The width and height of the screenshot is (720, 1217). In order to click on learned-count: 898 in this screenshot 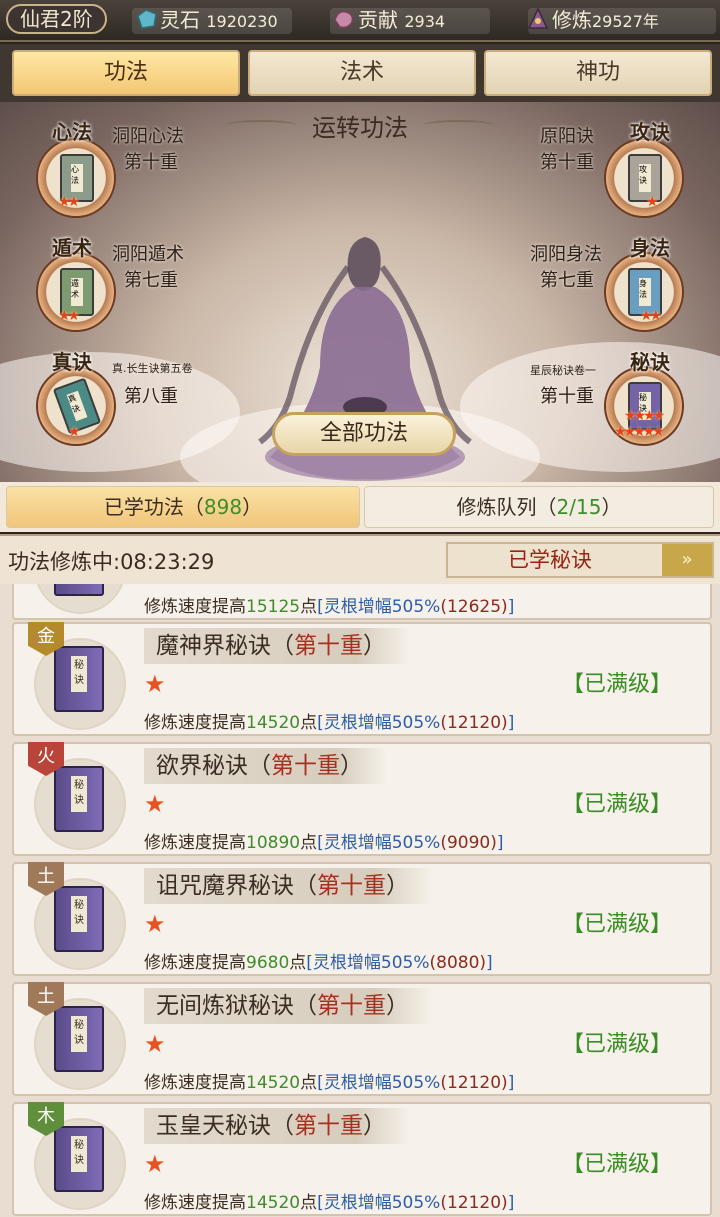, I will do `click(223, 507)`.